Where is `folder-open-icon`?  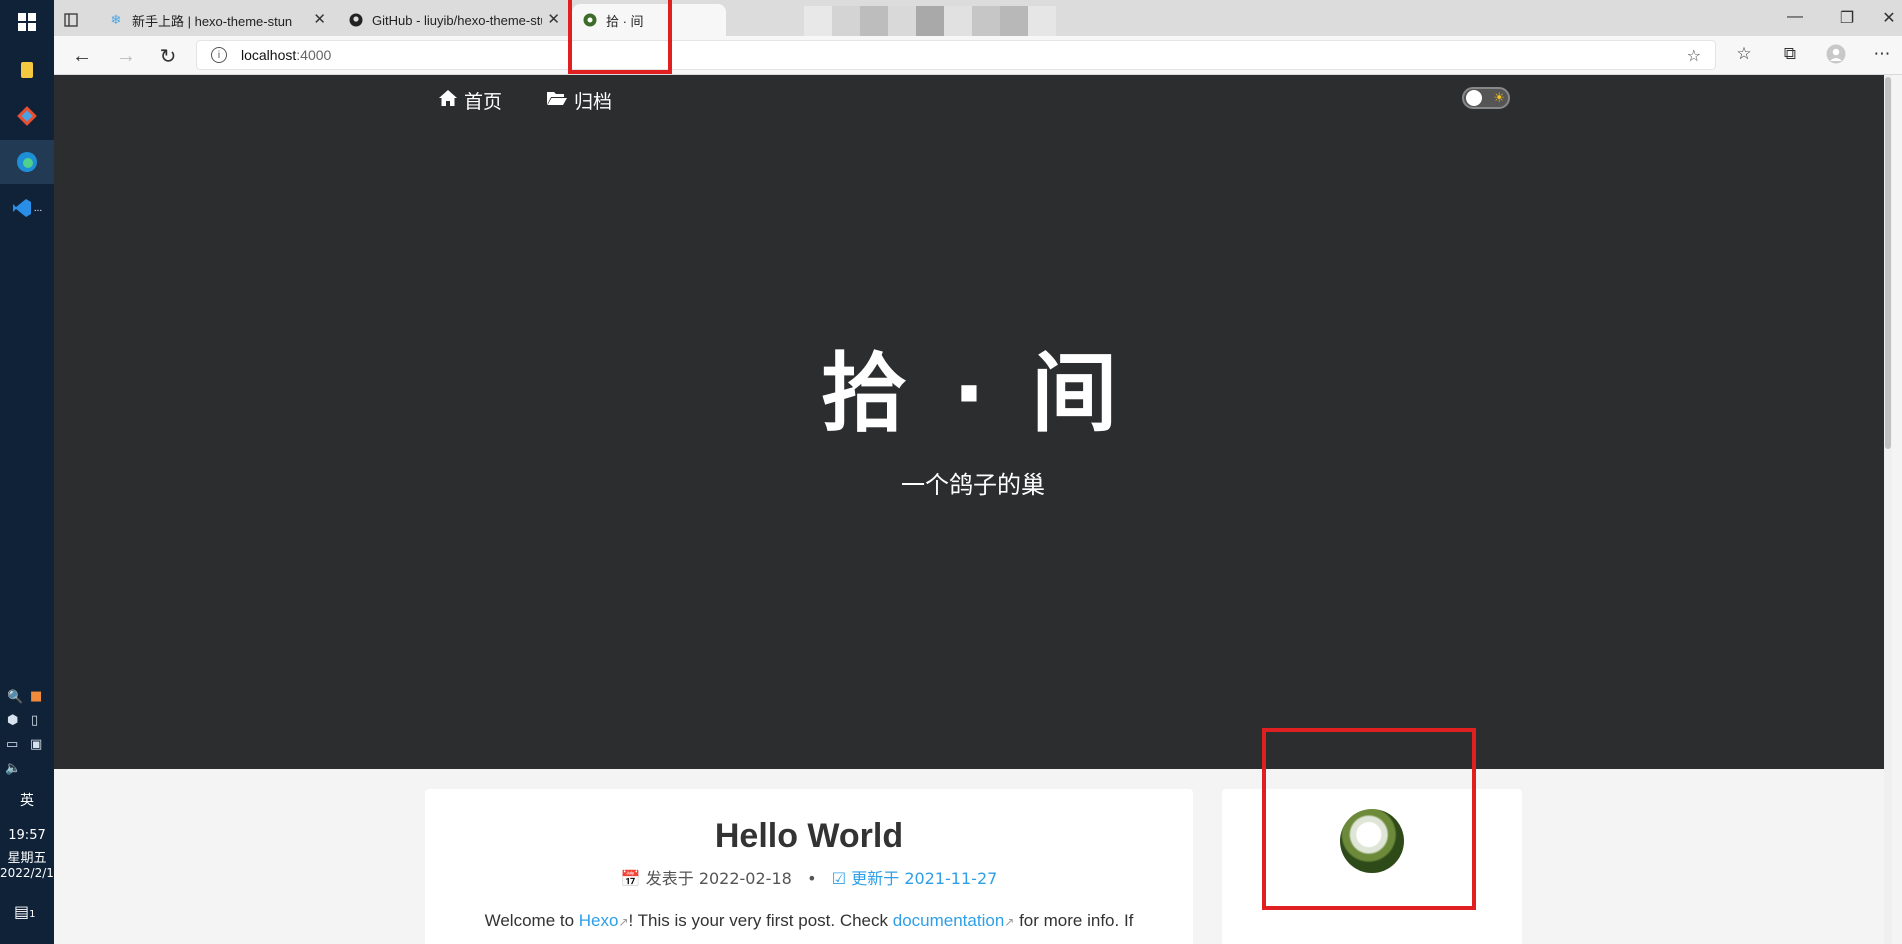
folder-open-icon is located at coordinates (557, 100).